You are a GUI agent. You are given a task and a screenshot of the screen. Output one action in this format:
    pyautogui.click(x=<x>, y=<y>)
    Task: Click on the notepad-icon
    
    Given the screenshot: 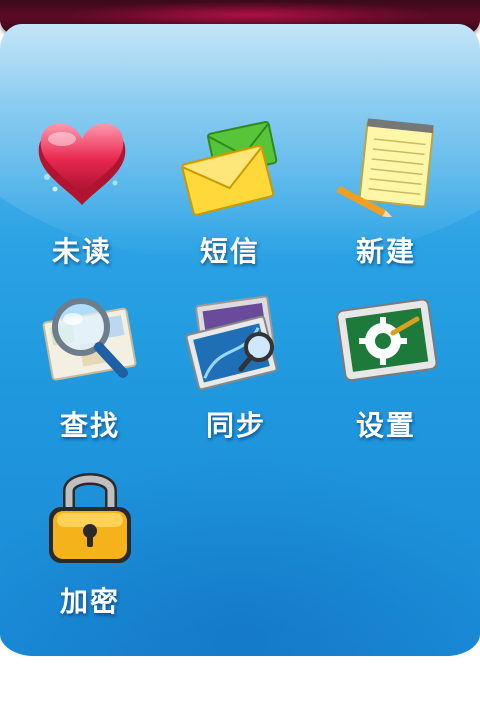 What is the action you would take?
    pyautogui.click(x=386, y=167)
    